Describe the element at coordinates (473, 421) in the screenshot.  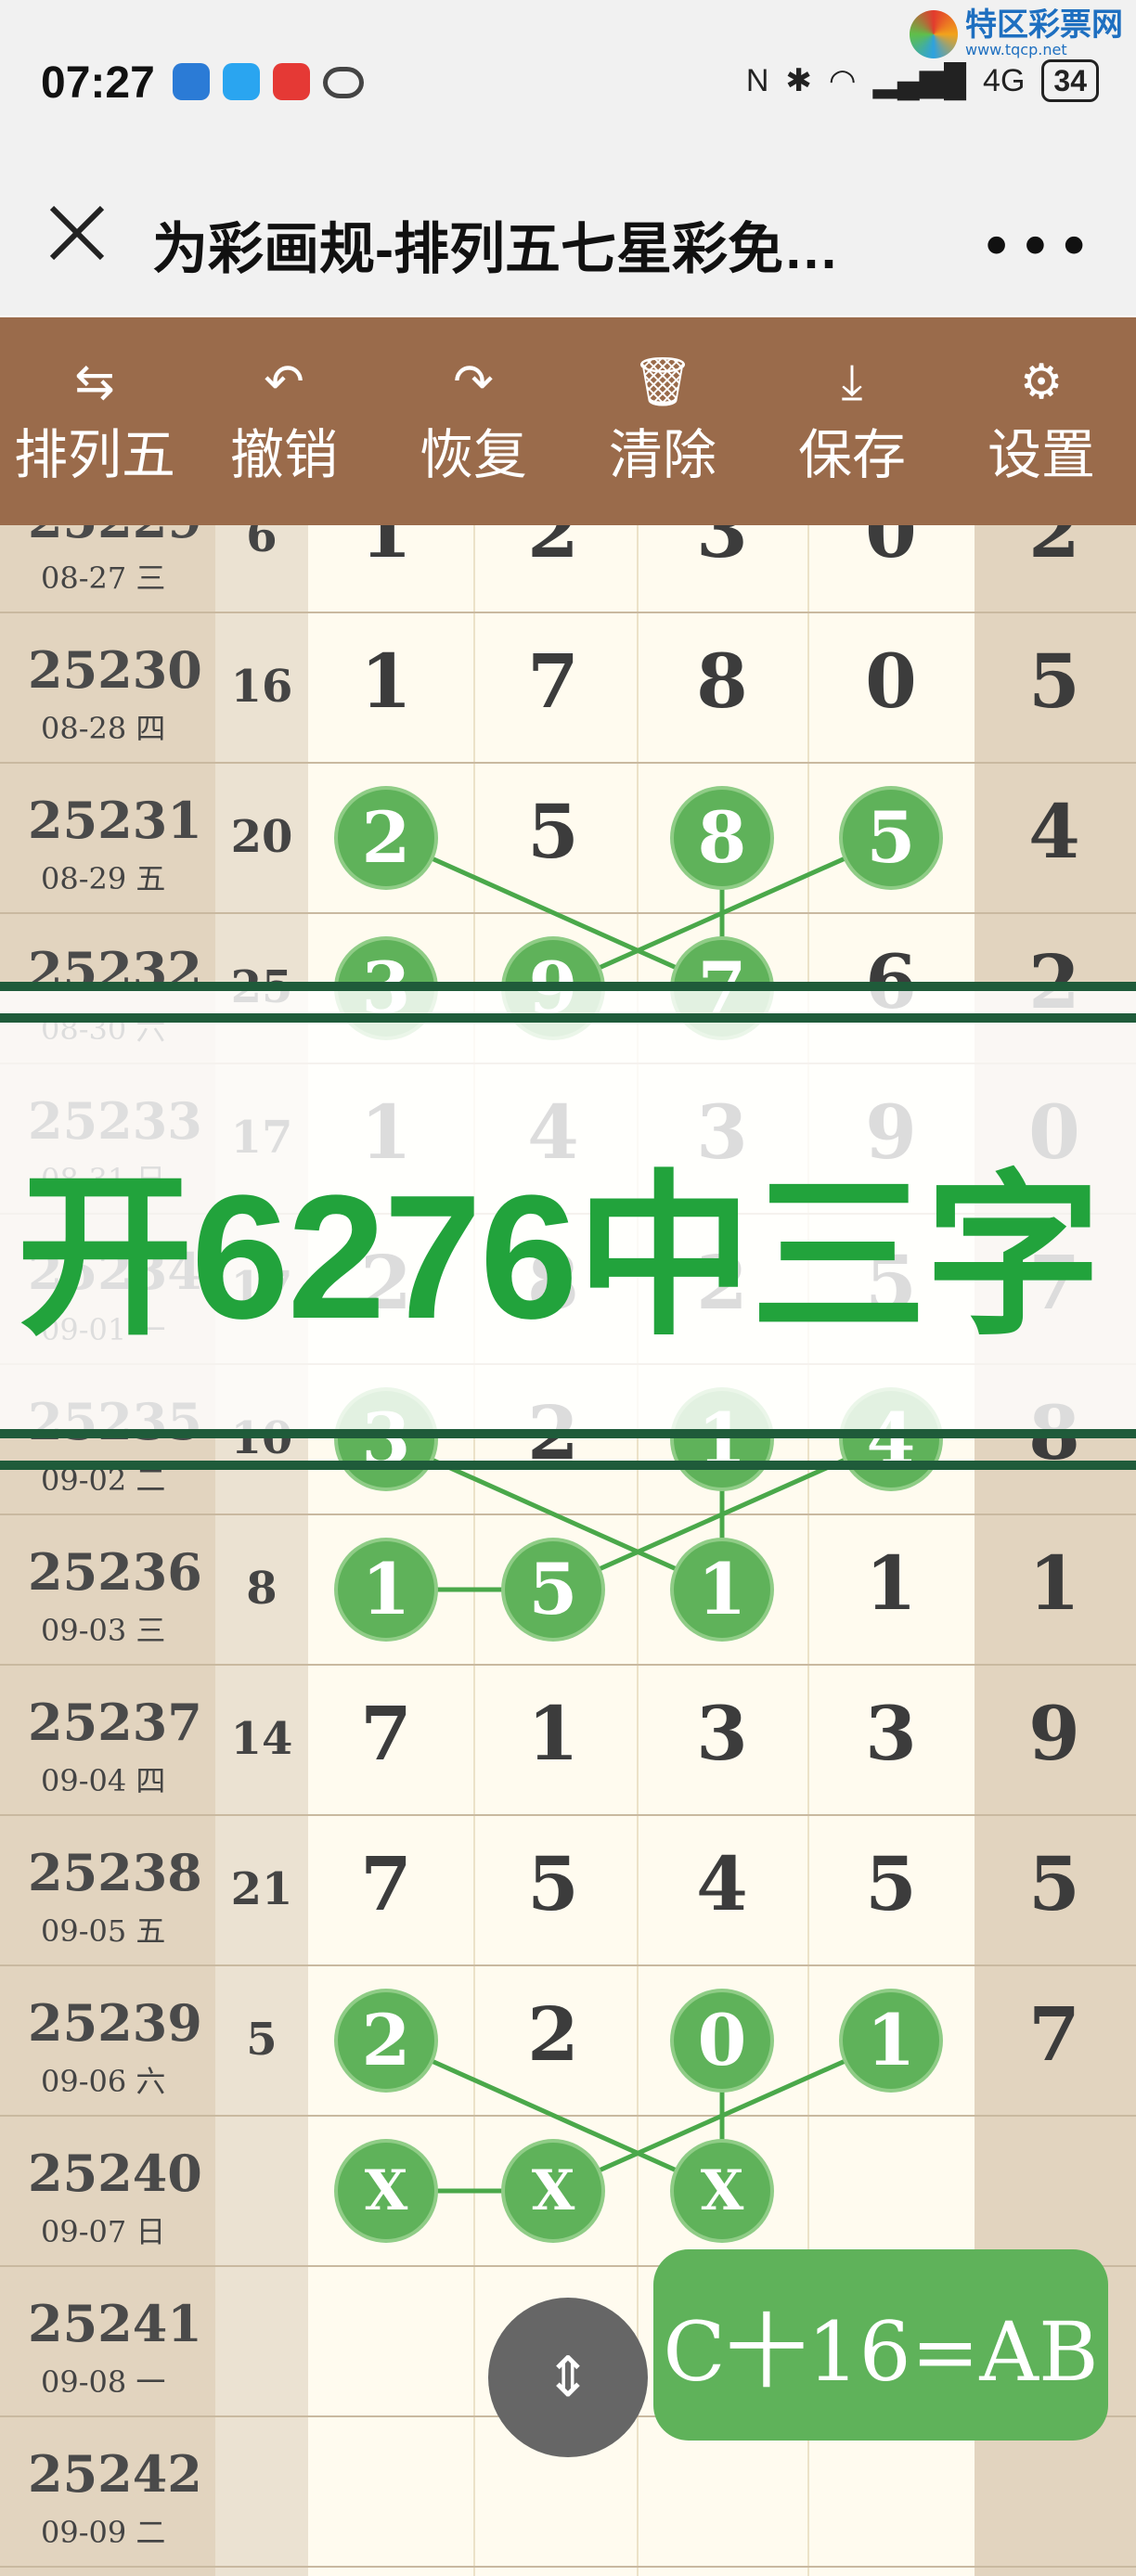
I see `toolbar-redo-button: ↷ 恢复` at that location.